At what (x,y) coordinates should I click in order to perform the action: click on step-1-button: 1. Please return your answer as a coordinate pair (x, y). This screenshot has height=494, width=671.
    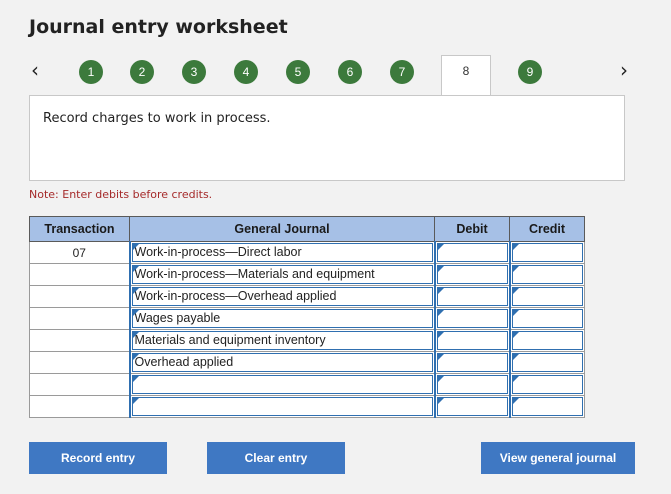
    Looking at the image, I should click on (91, 72).